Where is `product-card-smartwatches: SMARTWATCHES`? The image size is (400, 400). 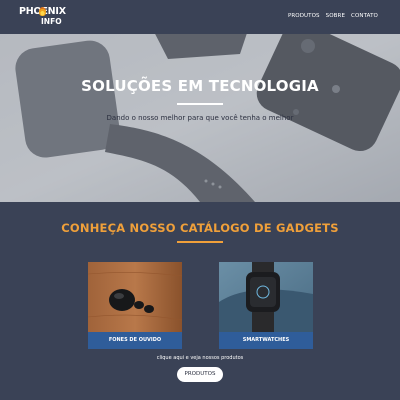 product-card-smartwatches: SMARTWATCHES is located at coordinates (266, 305).